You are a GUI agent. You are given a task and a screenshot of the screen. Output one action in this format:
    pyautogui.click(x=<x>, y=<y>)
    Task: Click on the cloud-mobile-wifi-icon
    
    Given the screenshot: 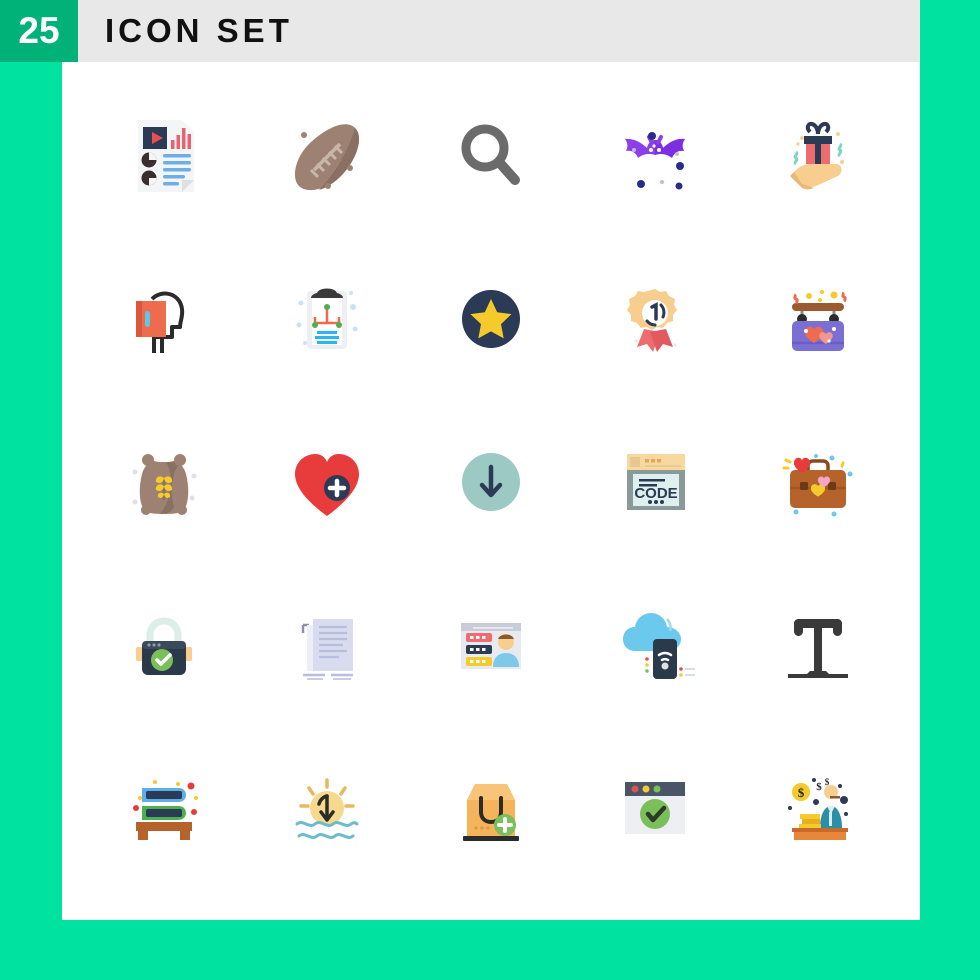 What is the action you would take?
    pyautogui.click(x=658, y=646)
    